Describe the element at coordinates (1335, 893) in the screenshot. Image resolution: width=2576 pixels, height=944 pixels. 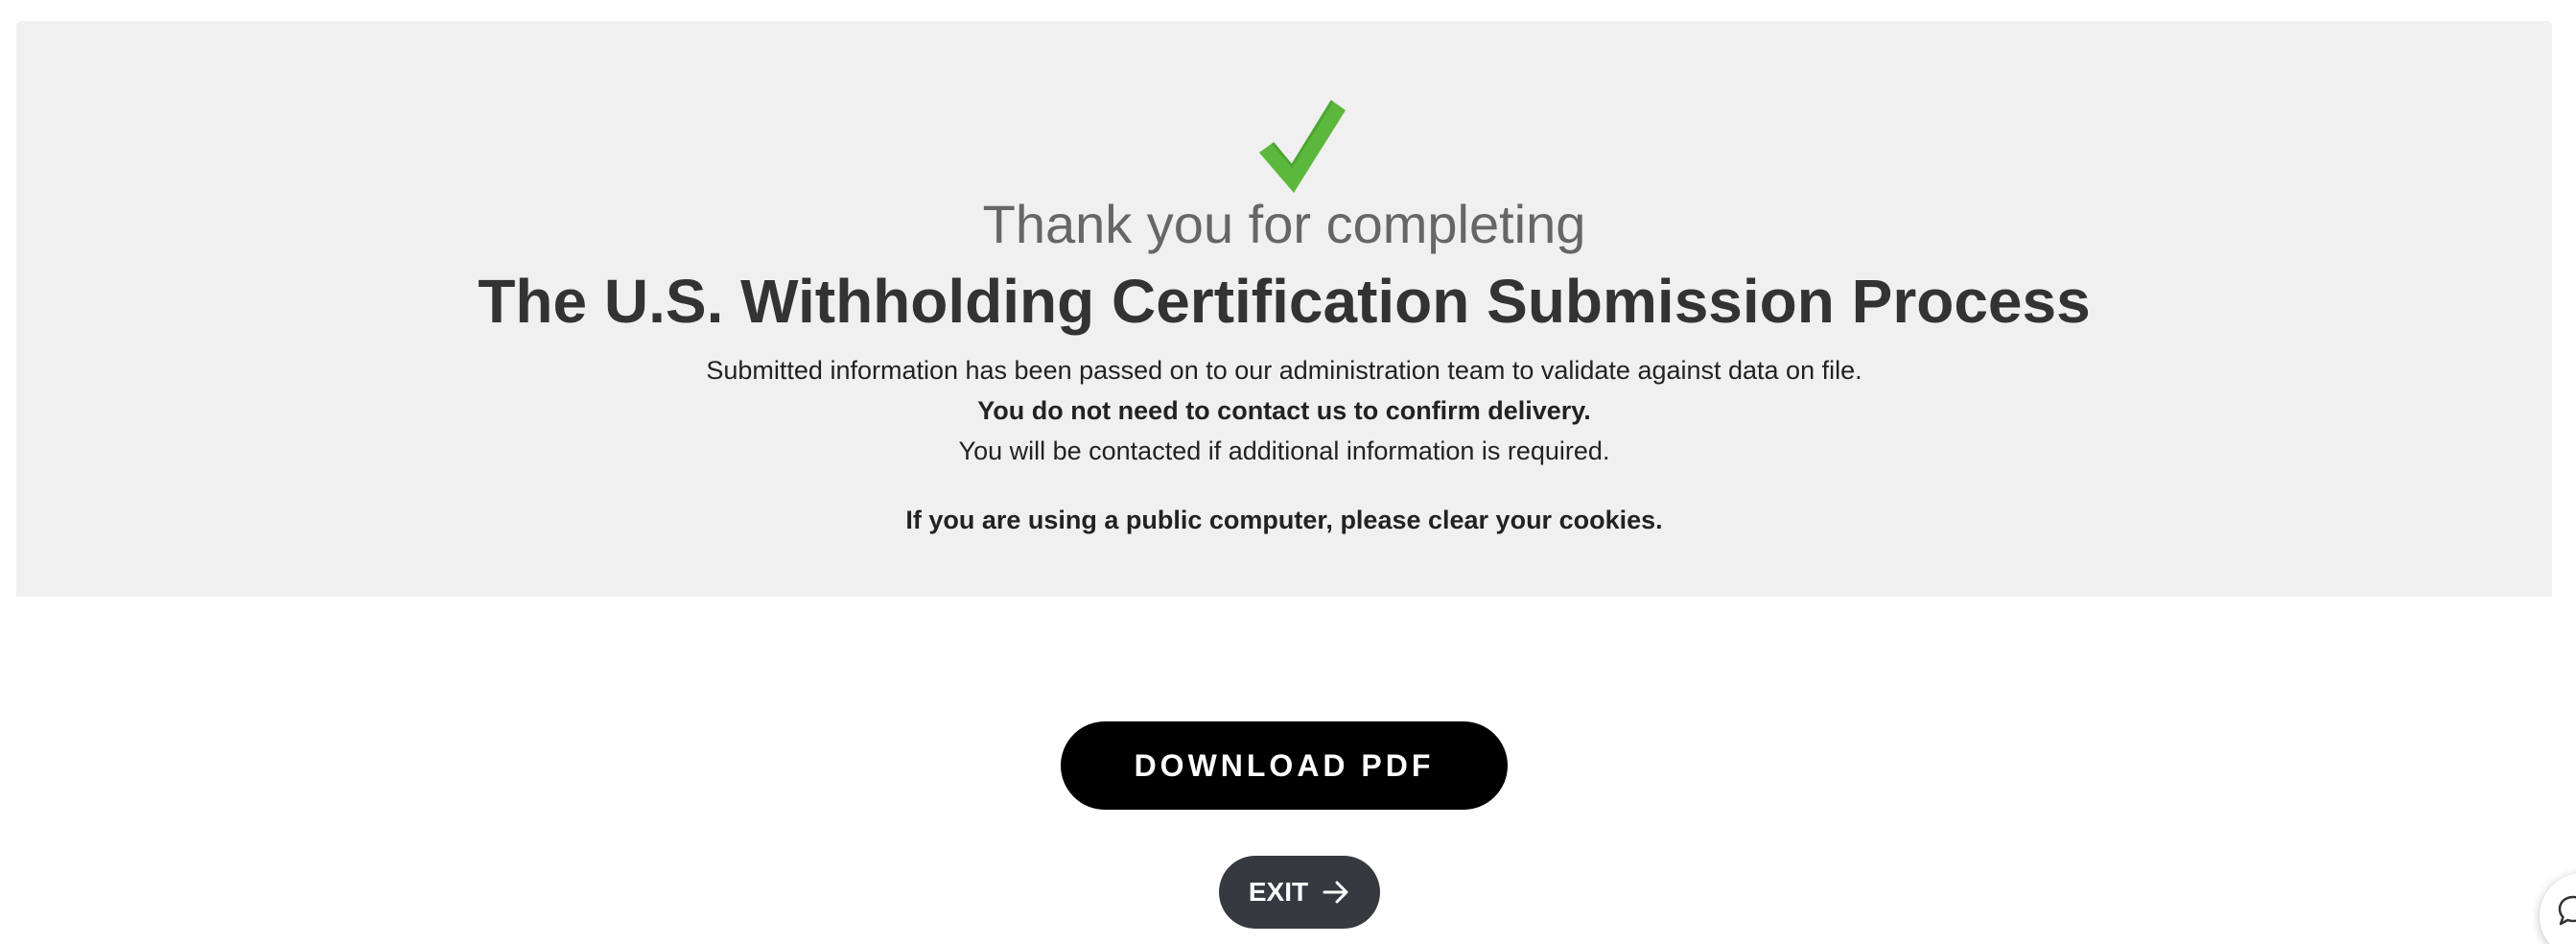
I see `arrow-right-icon` at that location.